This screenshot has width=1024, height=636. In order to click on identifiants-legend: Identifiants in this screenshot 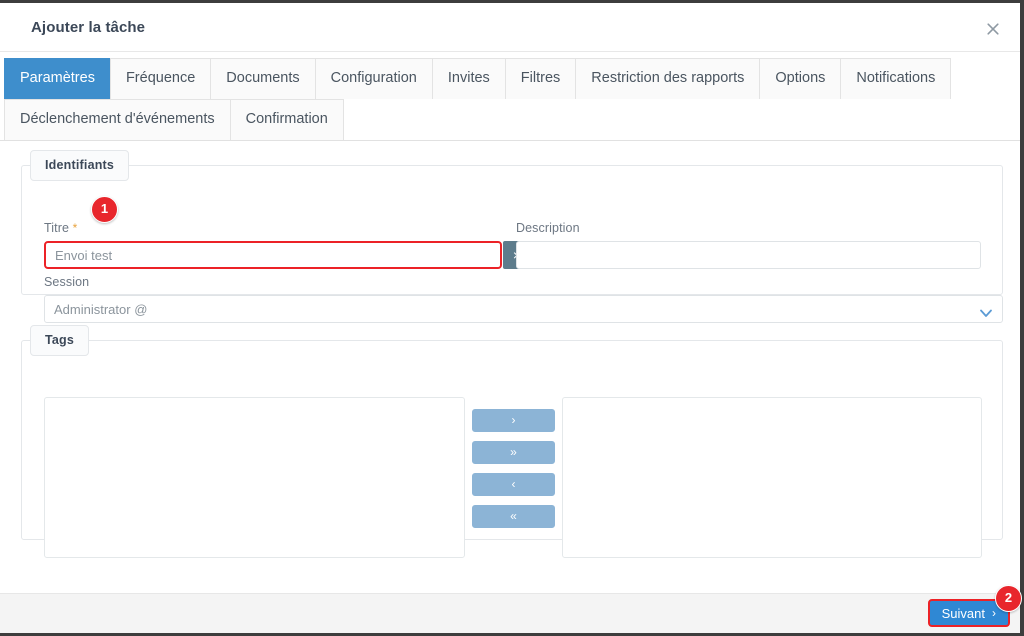, I will do `click(80, 165)`.